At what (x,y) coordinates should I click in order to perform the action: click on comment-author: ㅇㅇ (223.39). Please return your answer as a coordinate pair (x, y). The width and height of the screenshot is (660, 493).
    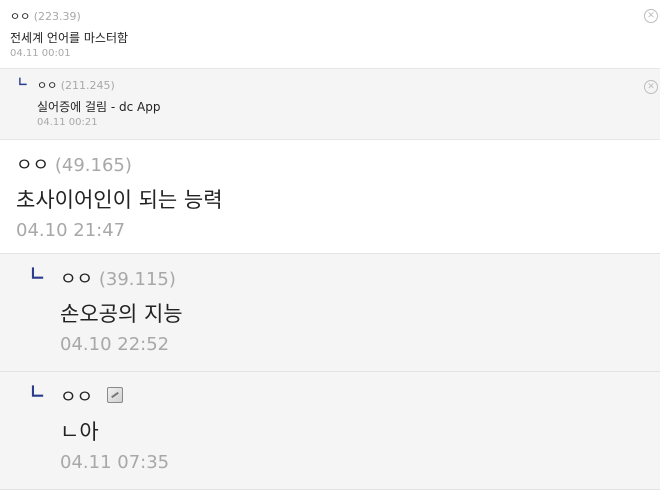
    Looking at the image, I should click on (45, 16).